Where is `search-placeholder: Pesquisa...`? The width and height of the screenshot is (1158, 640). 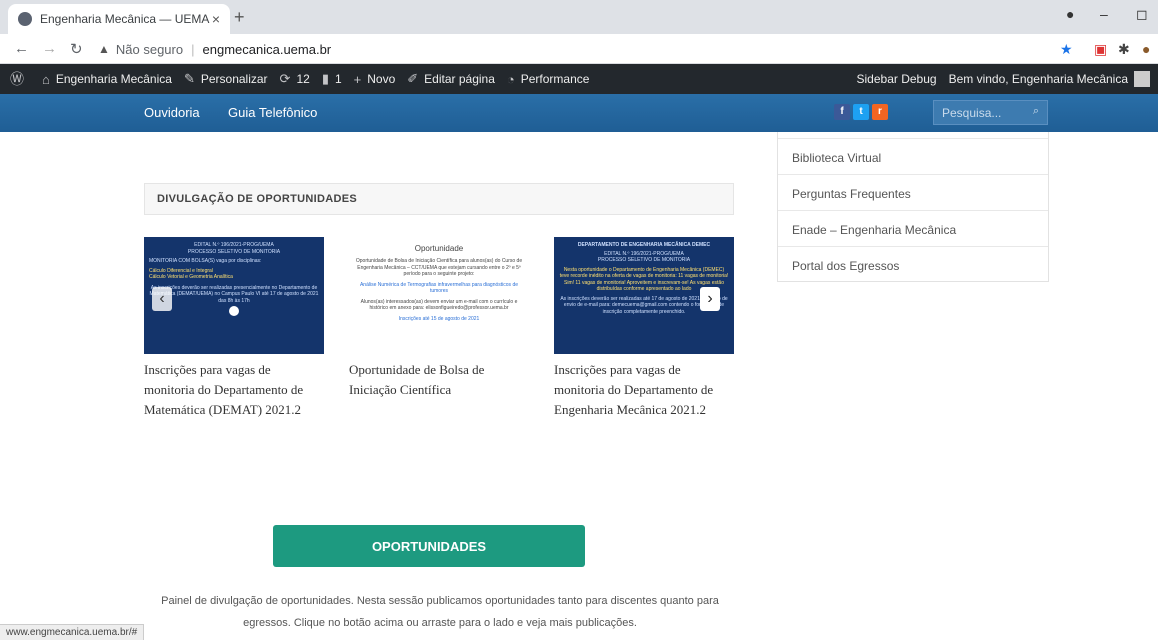
search-placeholder: Pesquisa... is located at coordinates (972, 113).